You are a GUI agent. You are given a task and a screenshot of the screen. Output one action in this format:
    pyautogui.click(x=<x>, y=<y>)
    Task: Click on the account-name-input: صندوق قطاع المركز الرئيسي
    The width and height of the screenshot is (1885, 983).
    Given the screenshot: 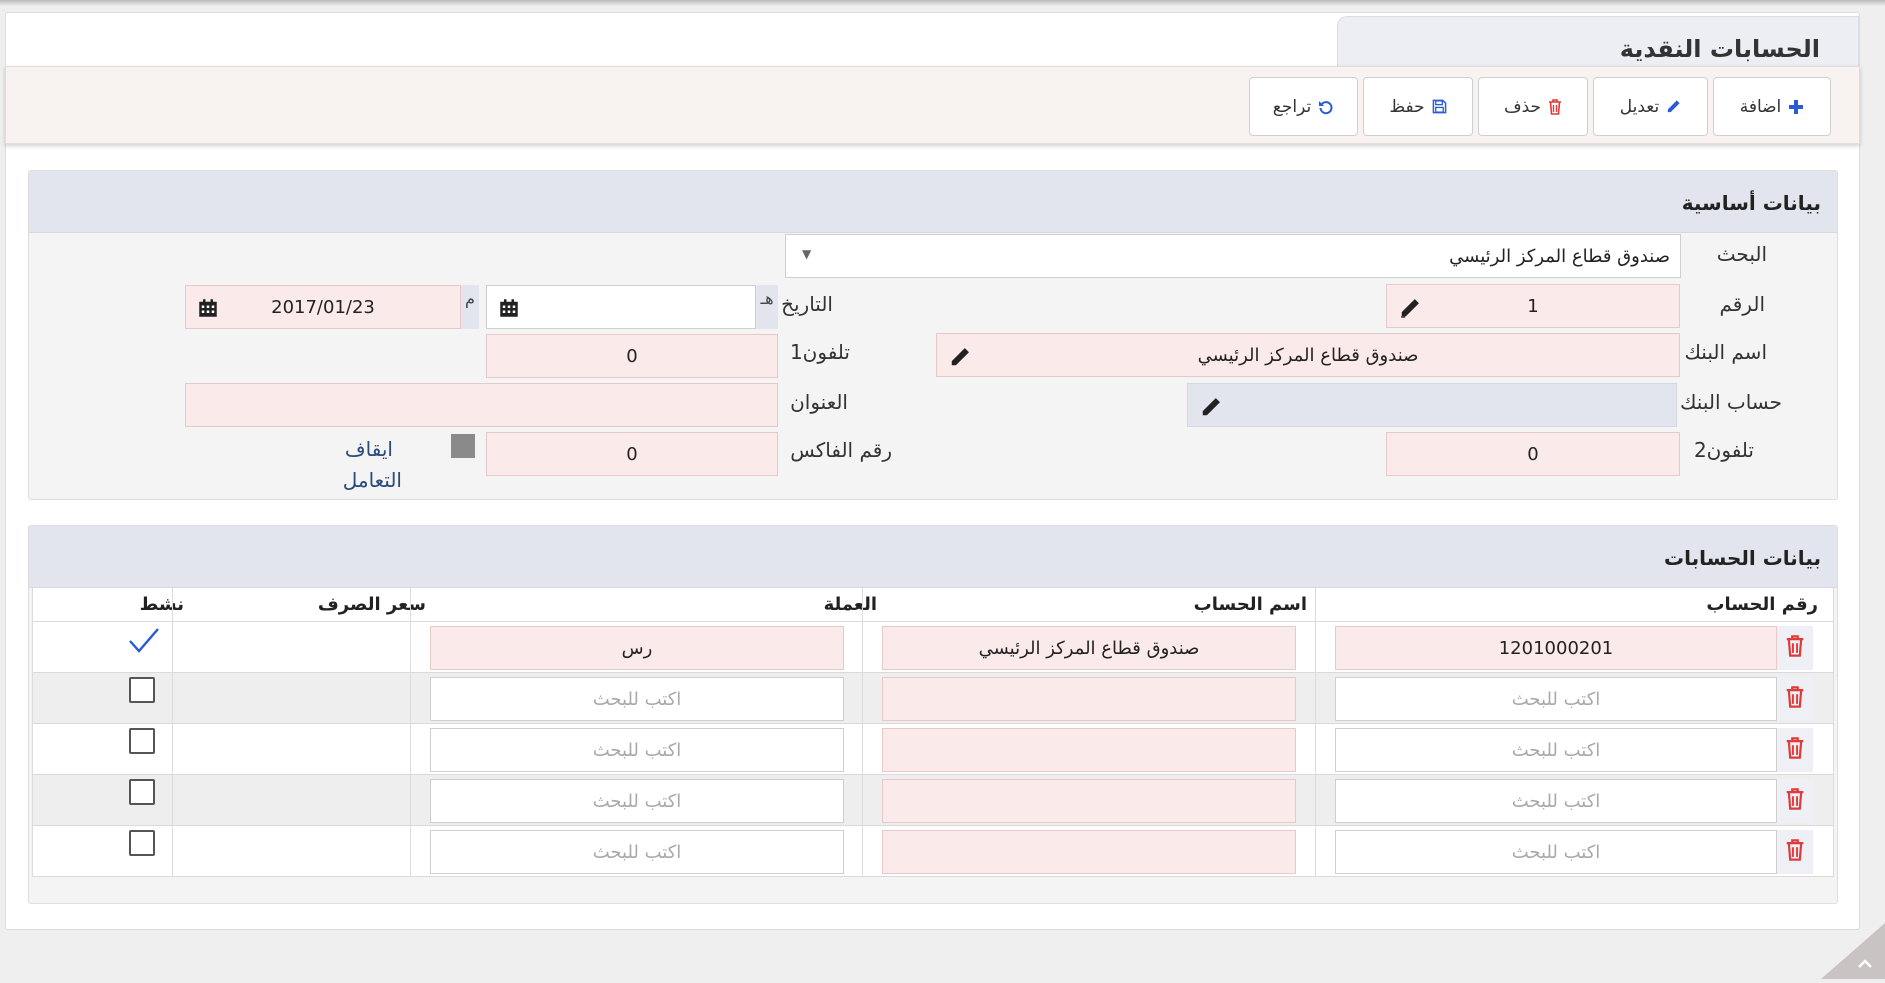 What is the action you would take?
    pyautogui.click(x=1089, y=648)
    